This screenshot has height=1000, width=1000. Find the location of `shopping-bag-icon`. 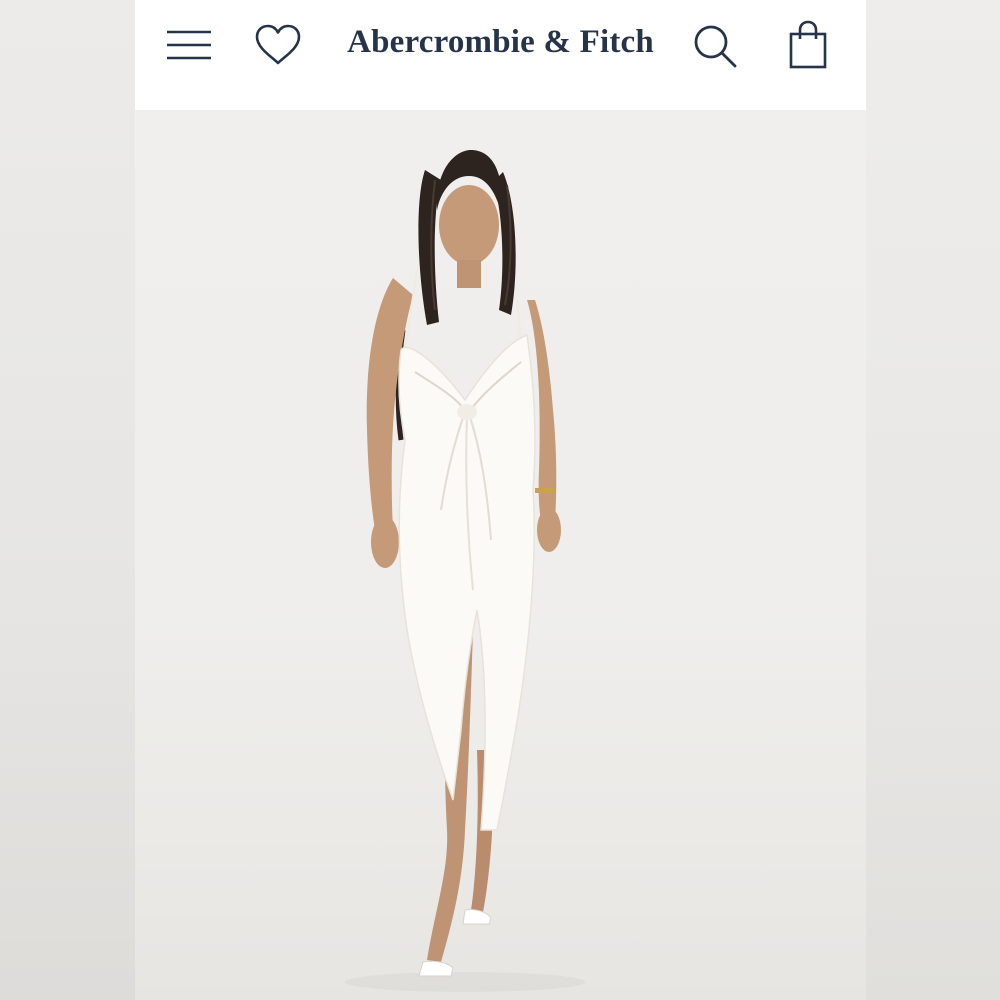

shopping-bag-icon is located at coordinates (808, 44).